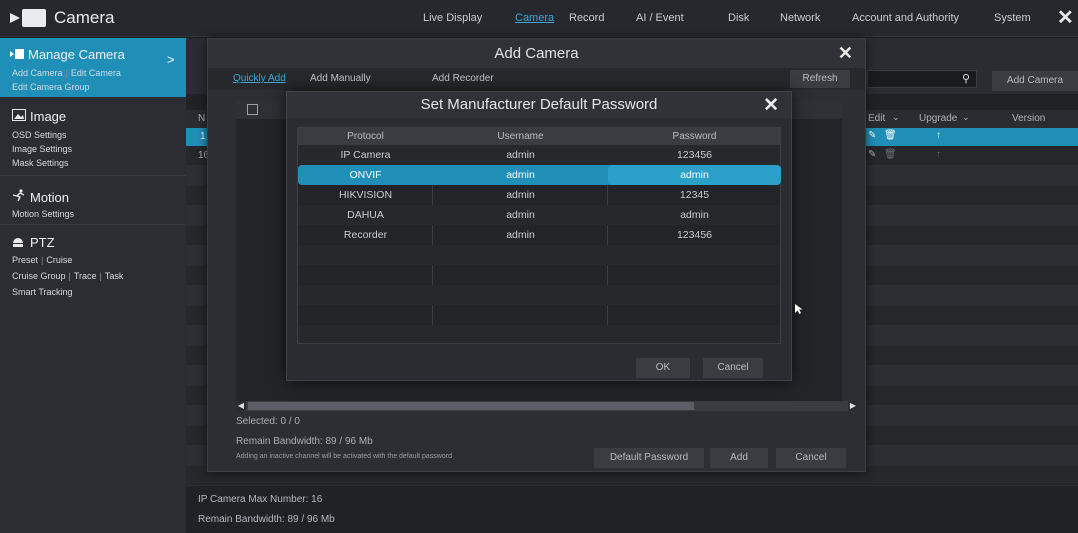 This screenshot has width=1078, height=533. Describe the element at coordinates (203, 136) in the screenshot. I see `row-number: 1` at that location.